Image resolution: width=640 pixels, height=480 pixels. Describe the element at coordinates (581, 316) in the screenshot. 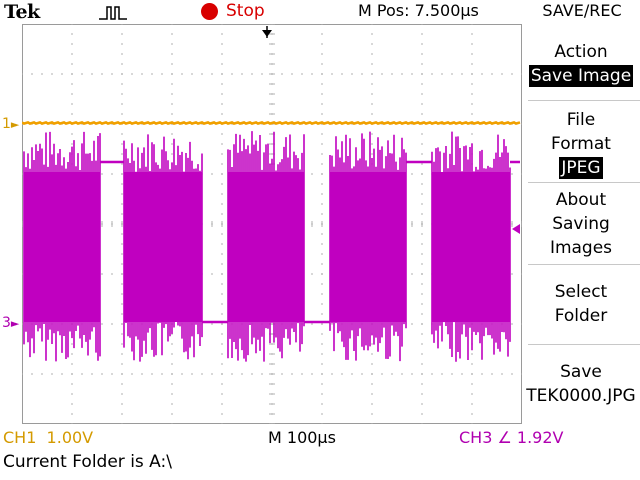

I see `menu-select-line2: Folder` at that location.